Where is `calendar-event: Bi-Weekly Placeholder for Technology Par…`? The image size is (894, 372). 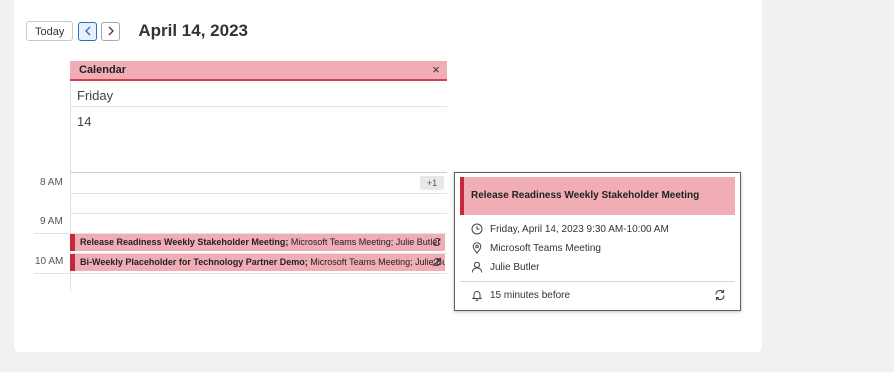 calendar-event: Bi-Weekly Placeholder for Technology Par… is located at coordinates (257, 262).